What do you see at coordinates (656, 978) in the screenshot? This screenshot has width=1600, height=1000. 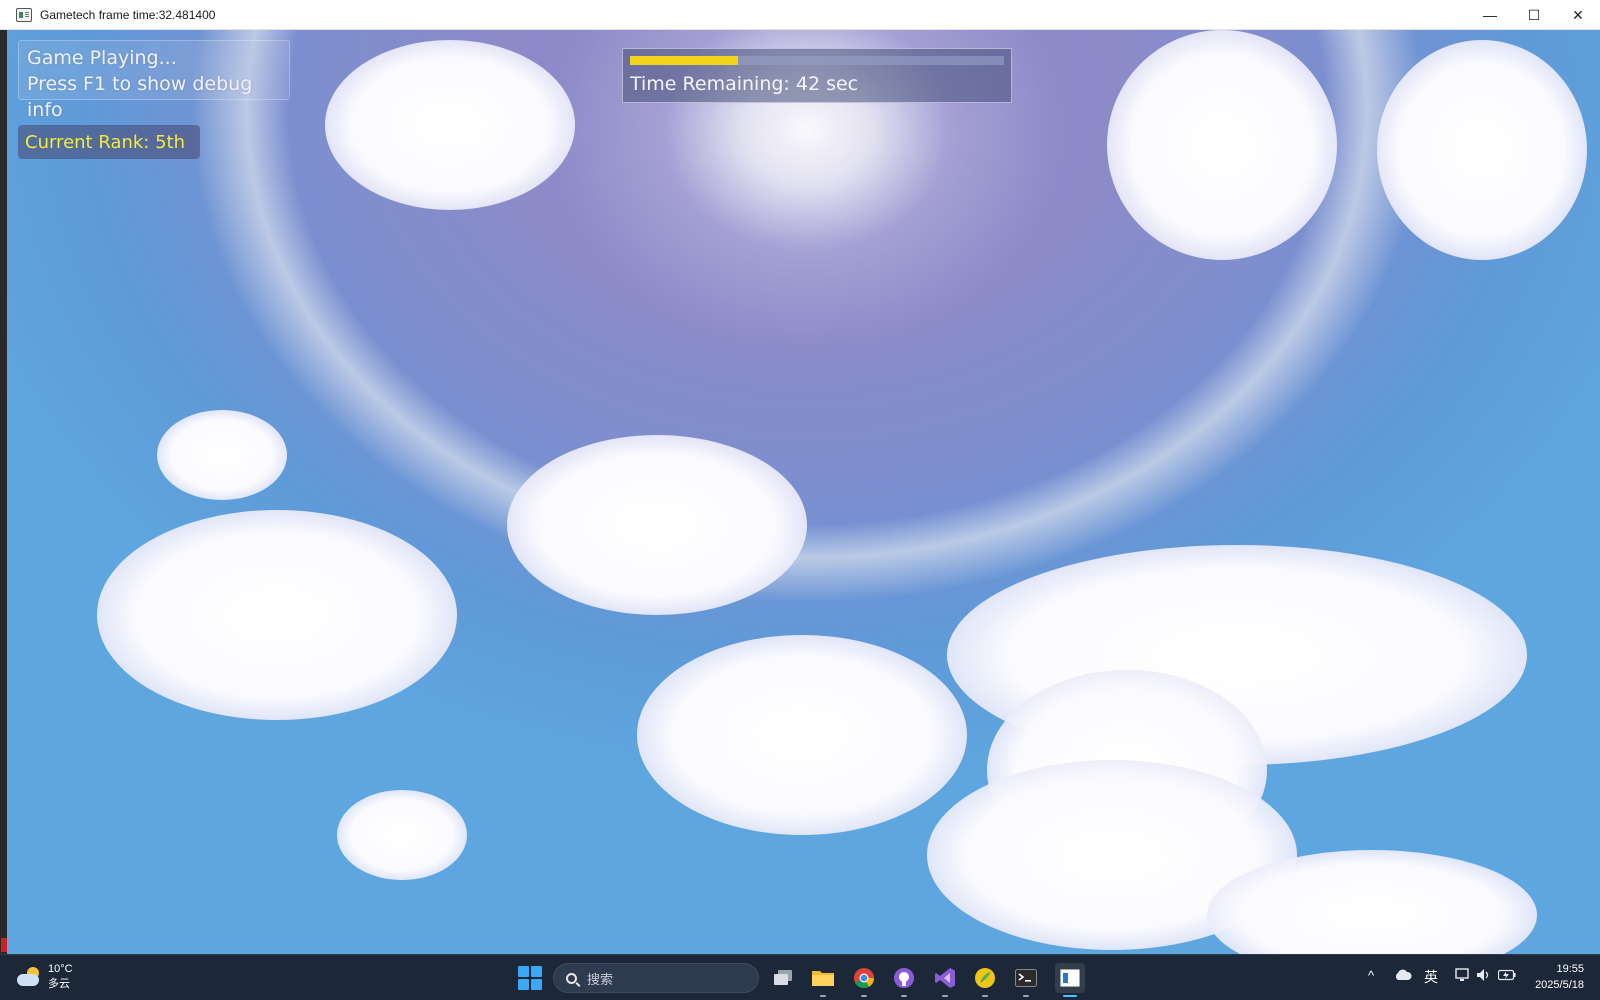 I see `taskbar-search: 搜索` at bounding box center [656, 978].